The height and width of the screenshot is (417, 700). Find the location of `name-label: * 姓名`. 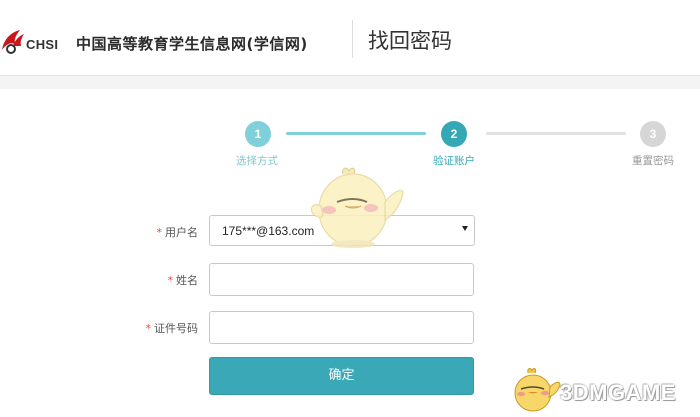

name-label: * 姓名 is located at coordinates (138, 280).